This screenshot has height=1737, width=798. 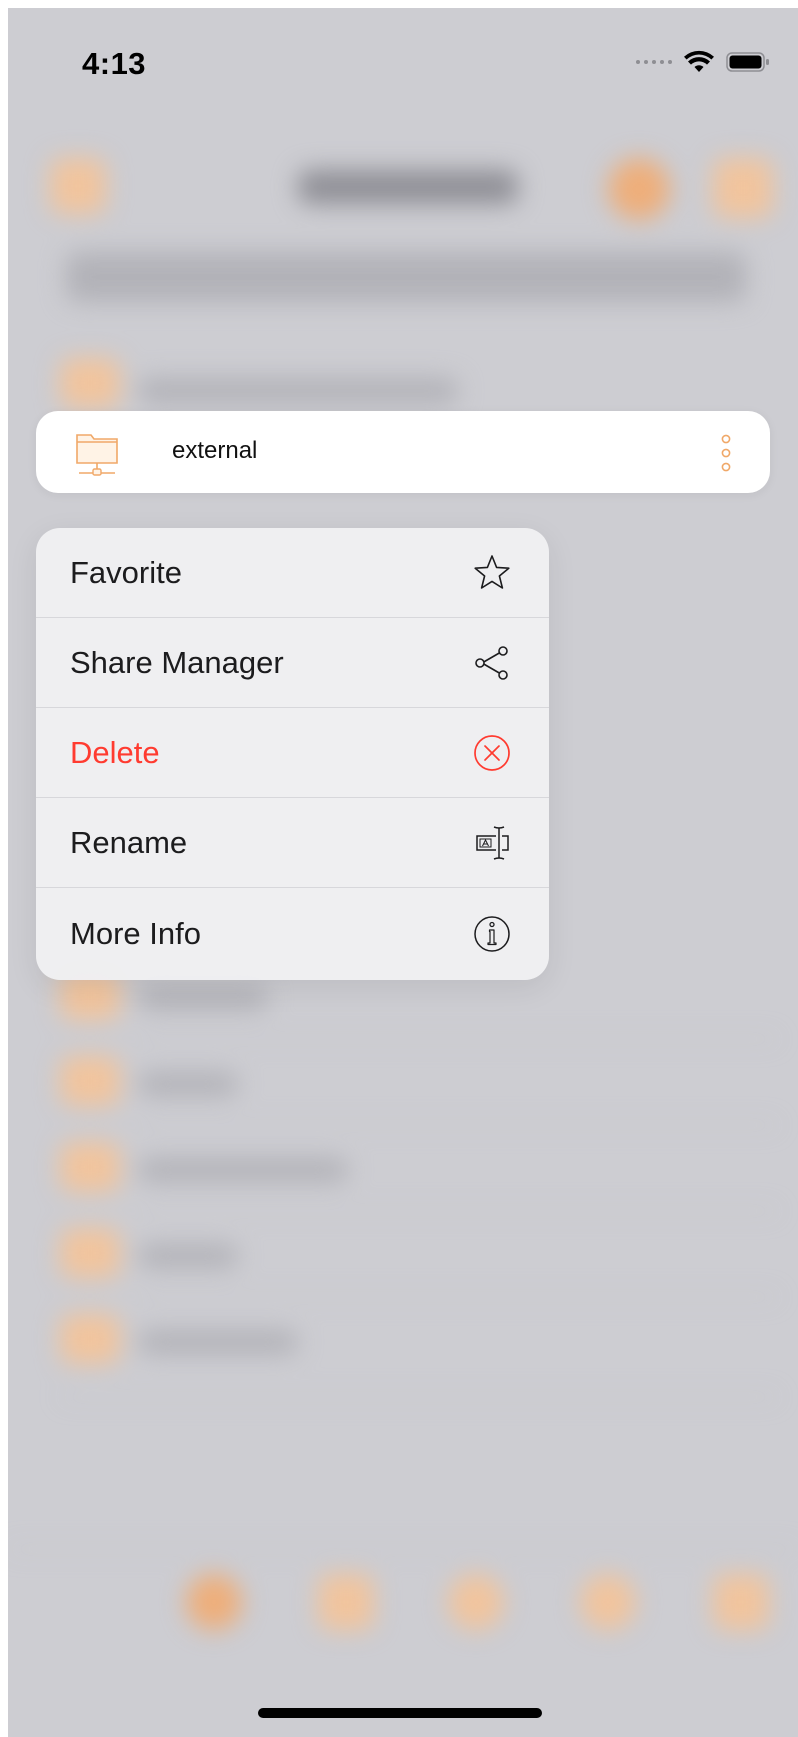 What do you see at coordinates (492, 842) in the screenshot?
I see `rename-icon` at bounding box center [492, 842].